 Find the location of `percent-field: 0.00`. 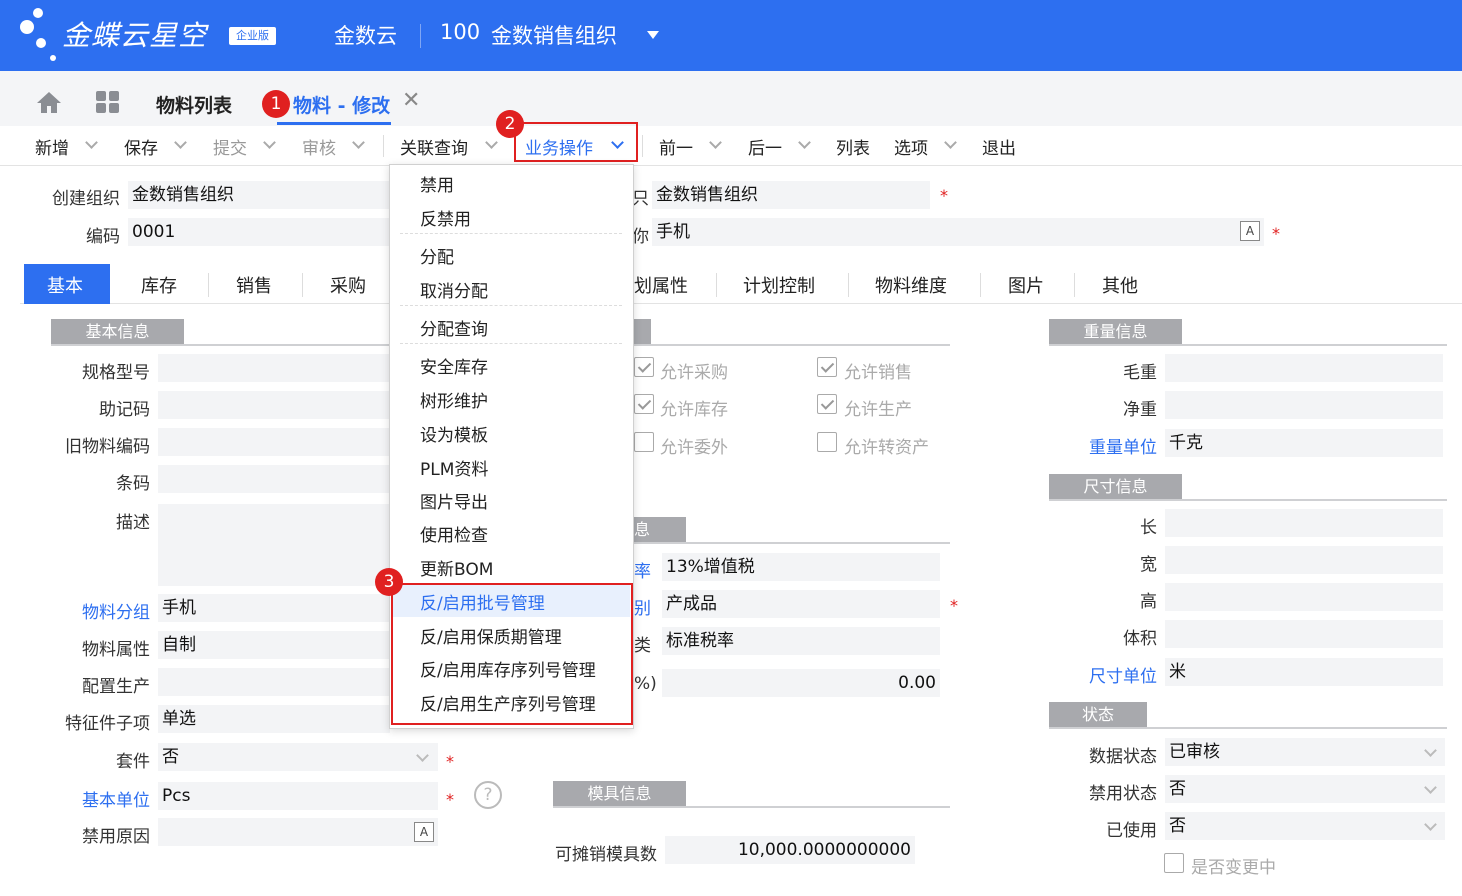

percent-field: 0.00 is located at coordinates (801, 683).